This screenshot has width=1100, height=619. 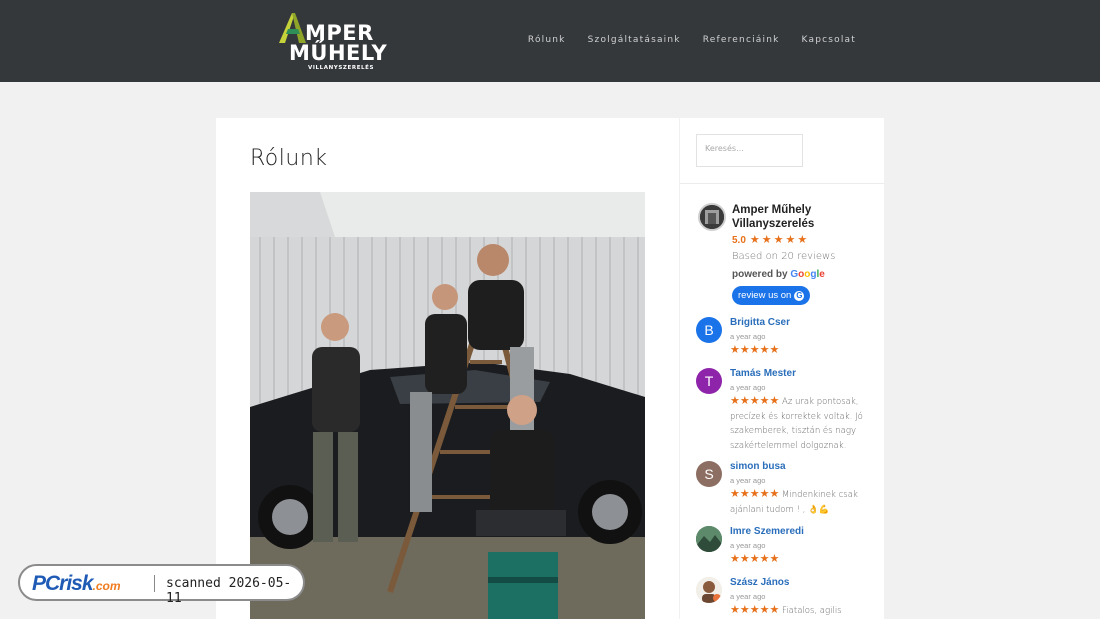 What do you see at coordinates (161, 585) in the screenshot?
I see `pcrisk-watermark: PCrisk.com scanned 2026-05-11` at bounding box center [161, 585].